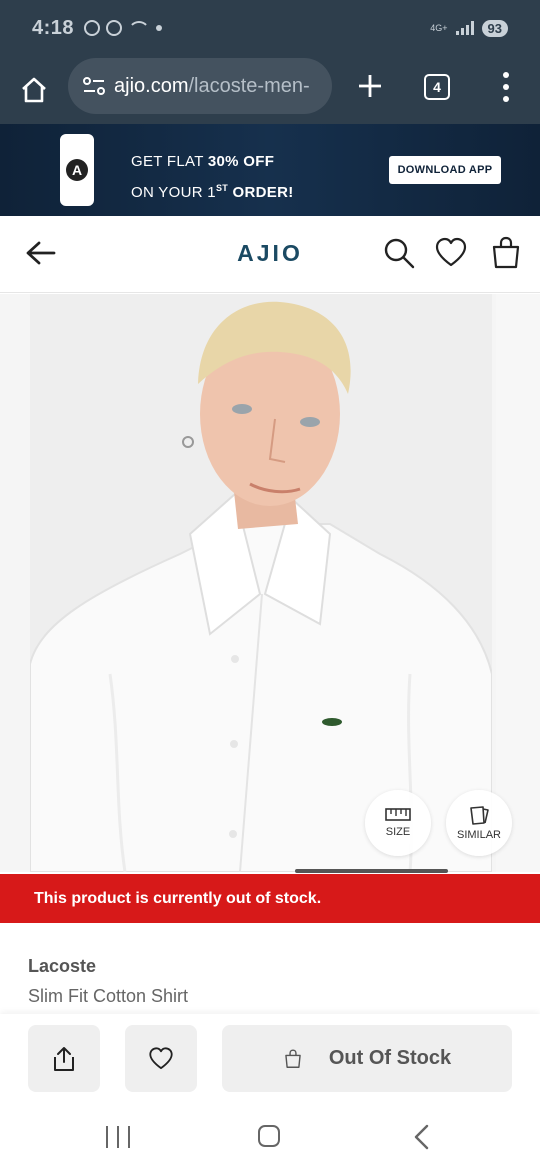 The width and height of the screenshot is (540, 1170). I want to click on browser-toolbar: ajio.com/lacoste-men- 4, so click(270, 90).